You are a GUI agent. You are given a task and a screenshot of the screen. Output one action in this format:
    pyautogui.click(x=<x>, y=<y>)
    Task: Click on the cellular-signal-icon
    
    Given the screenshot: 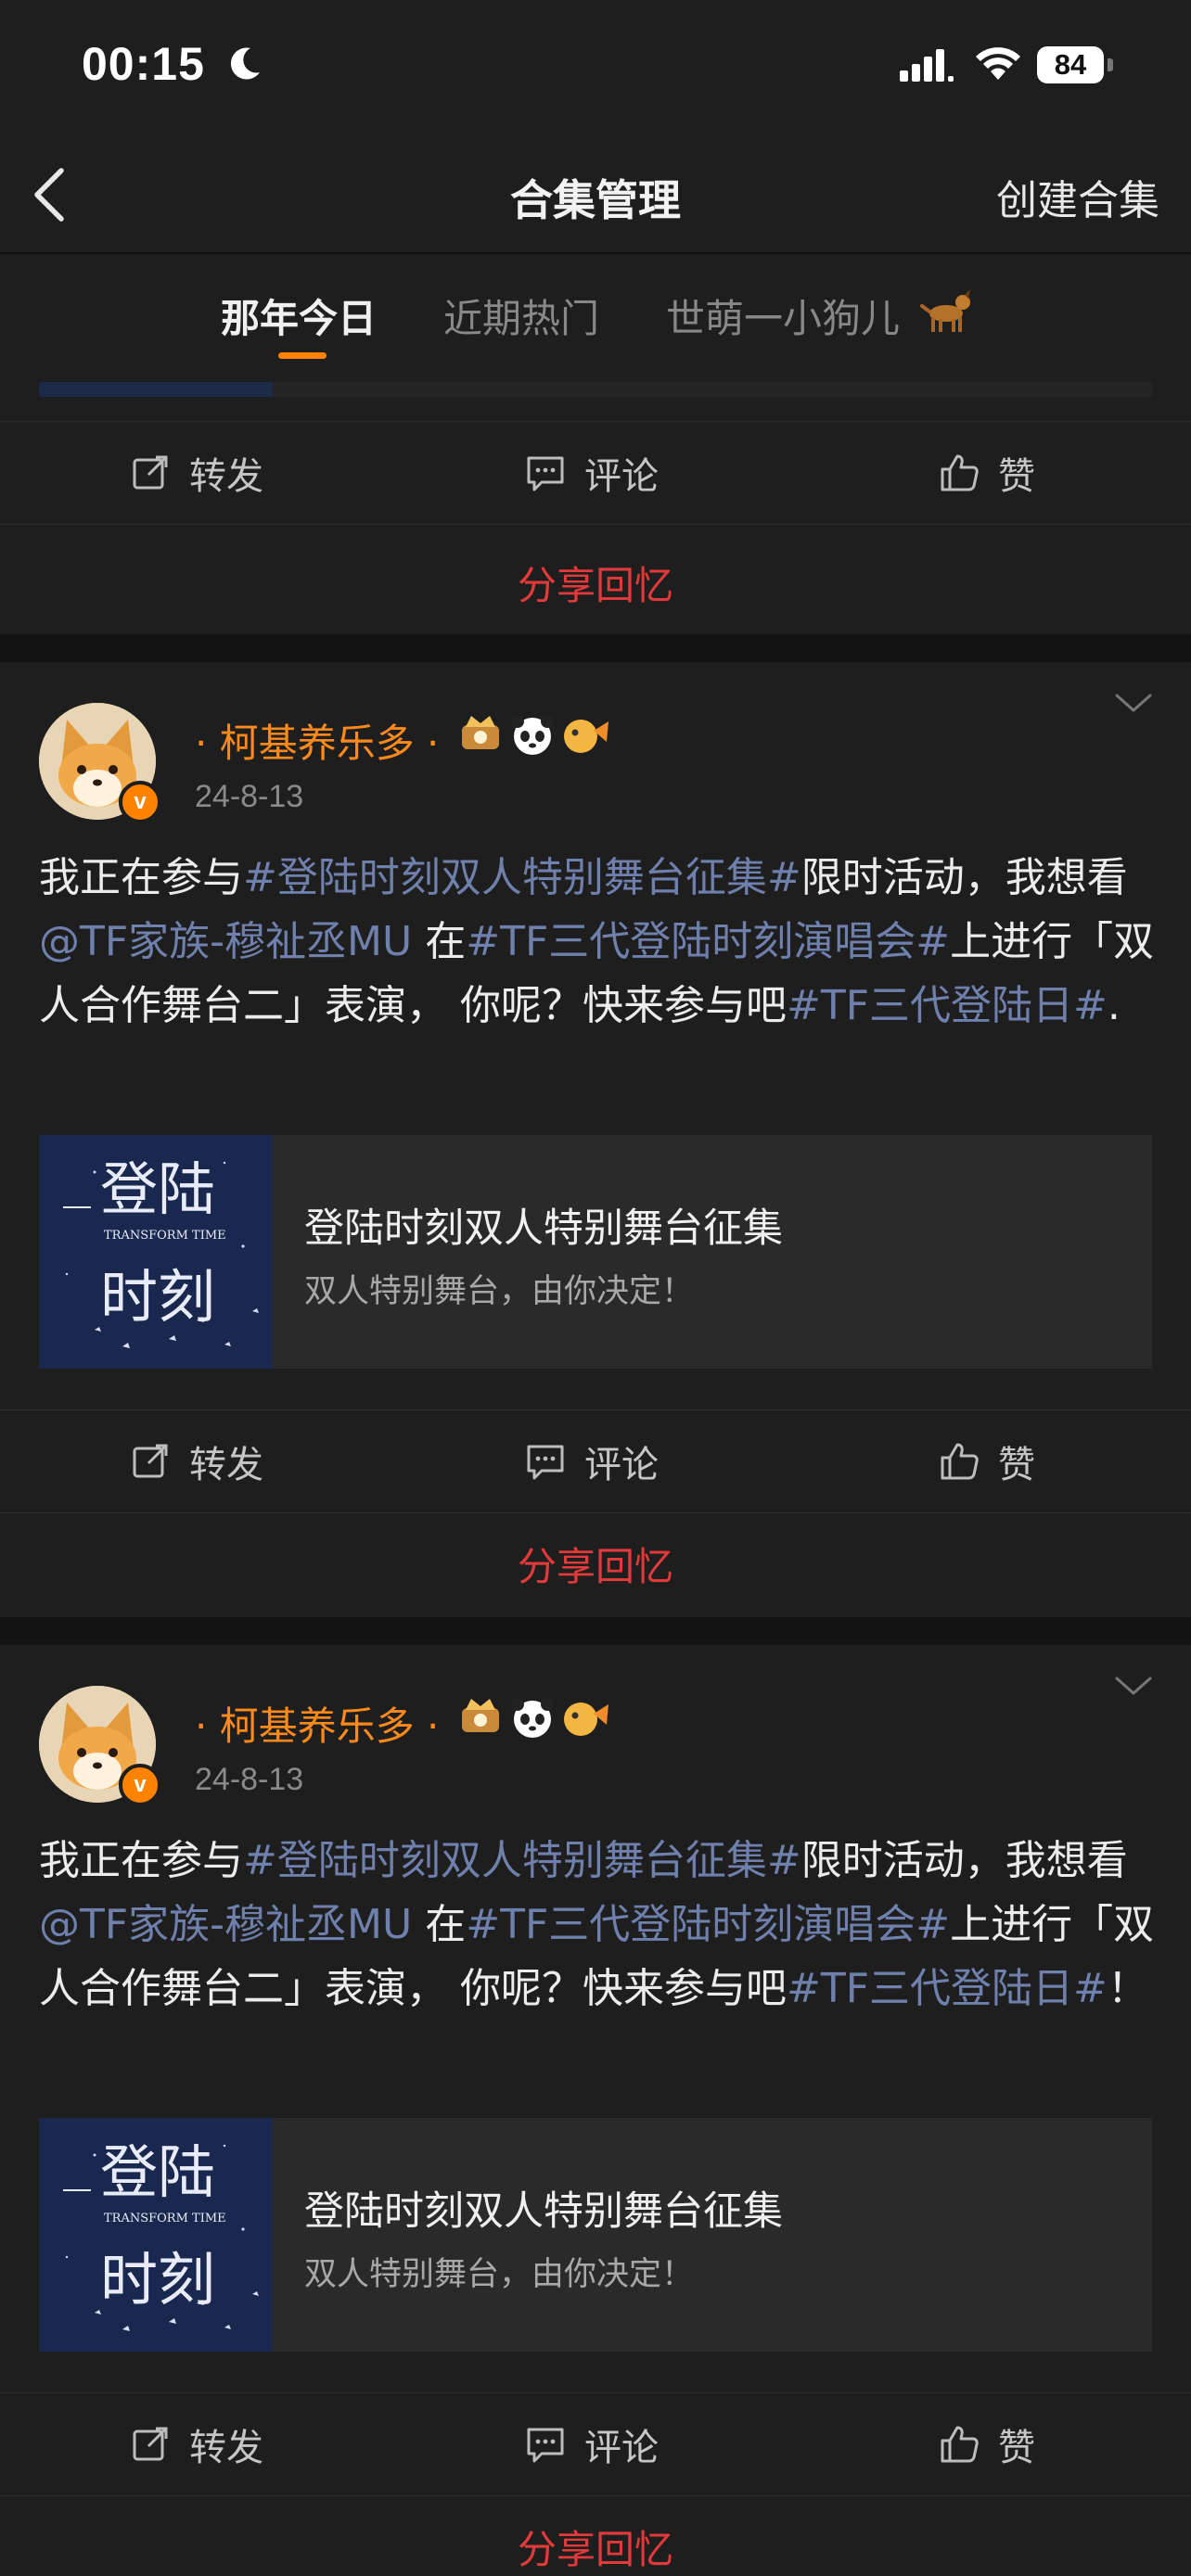 What is the action you would take?
    pyautogui.click(x=927, y=66)
    